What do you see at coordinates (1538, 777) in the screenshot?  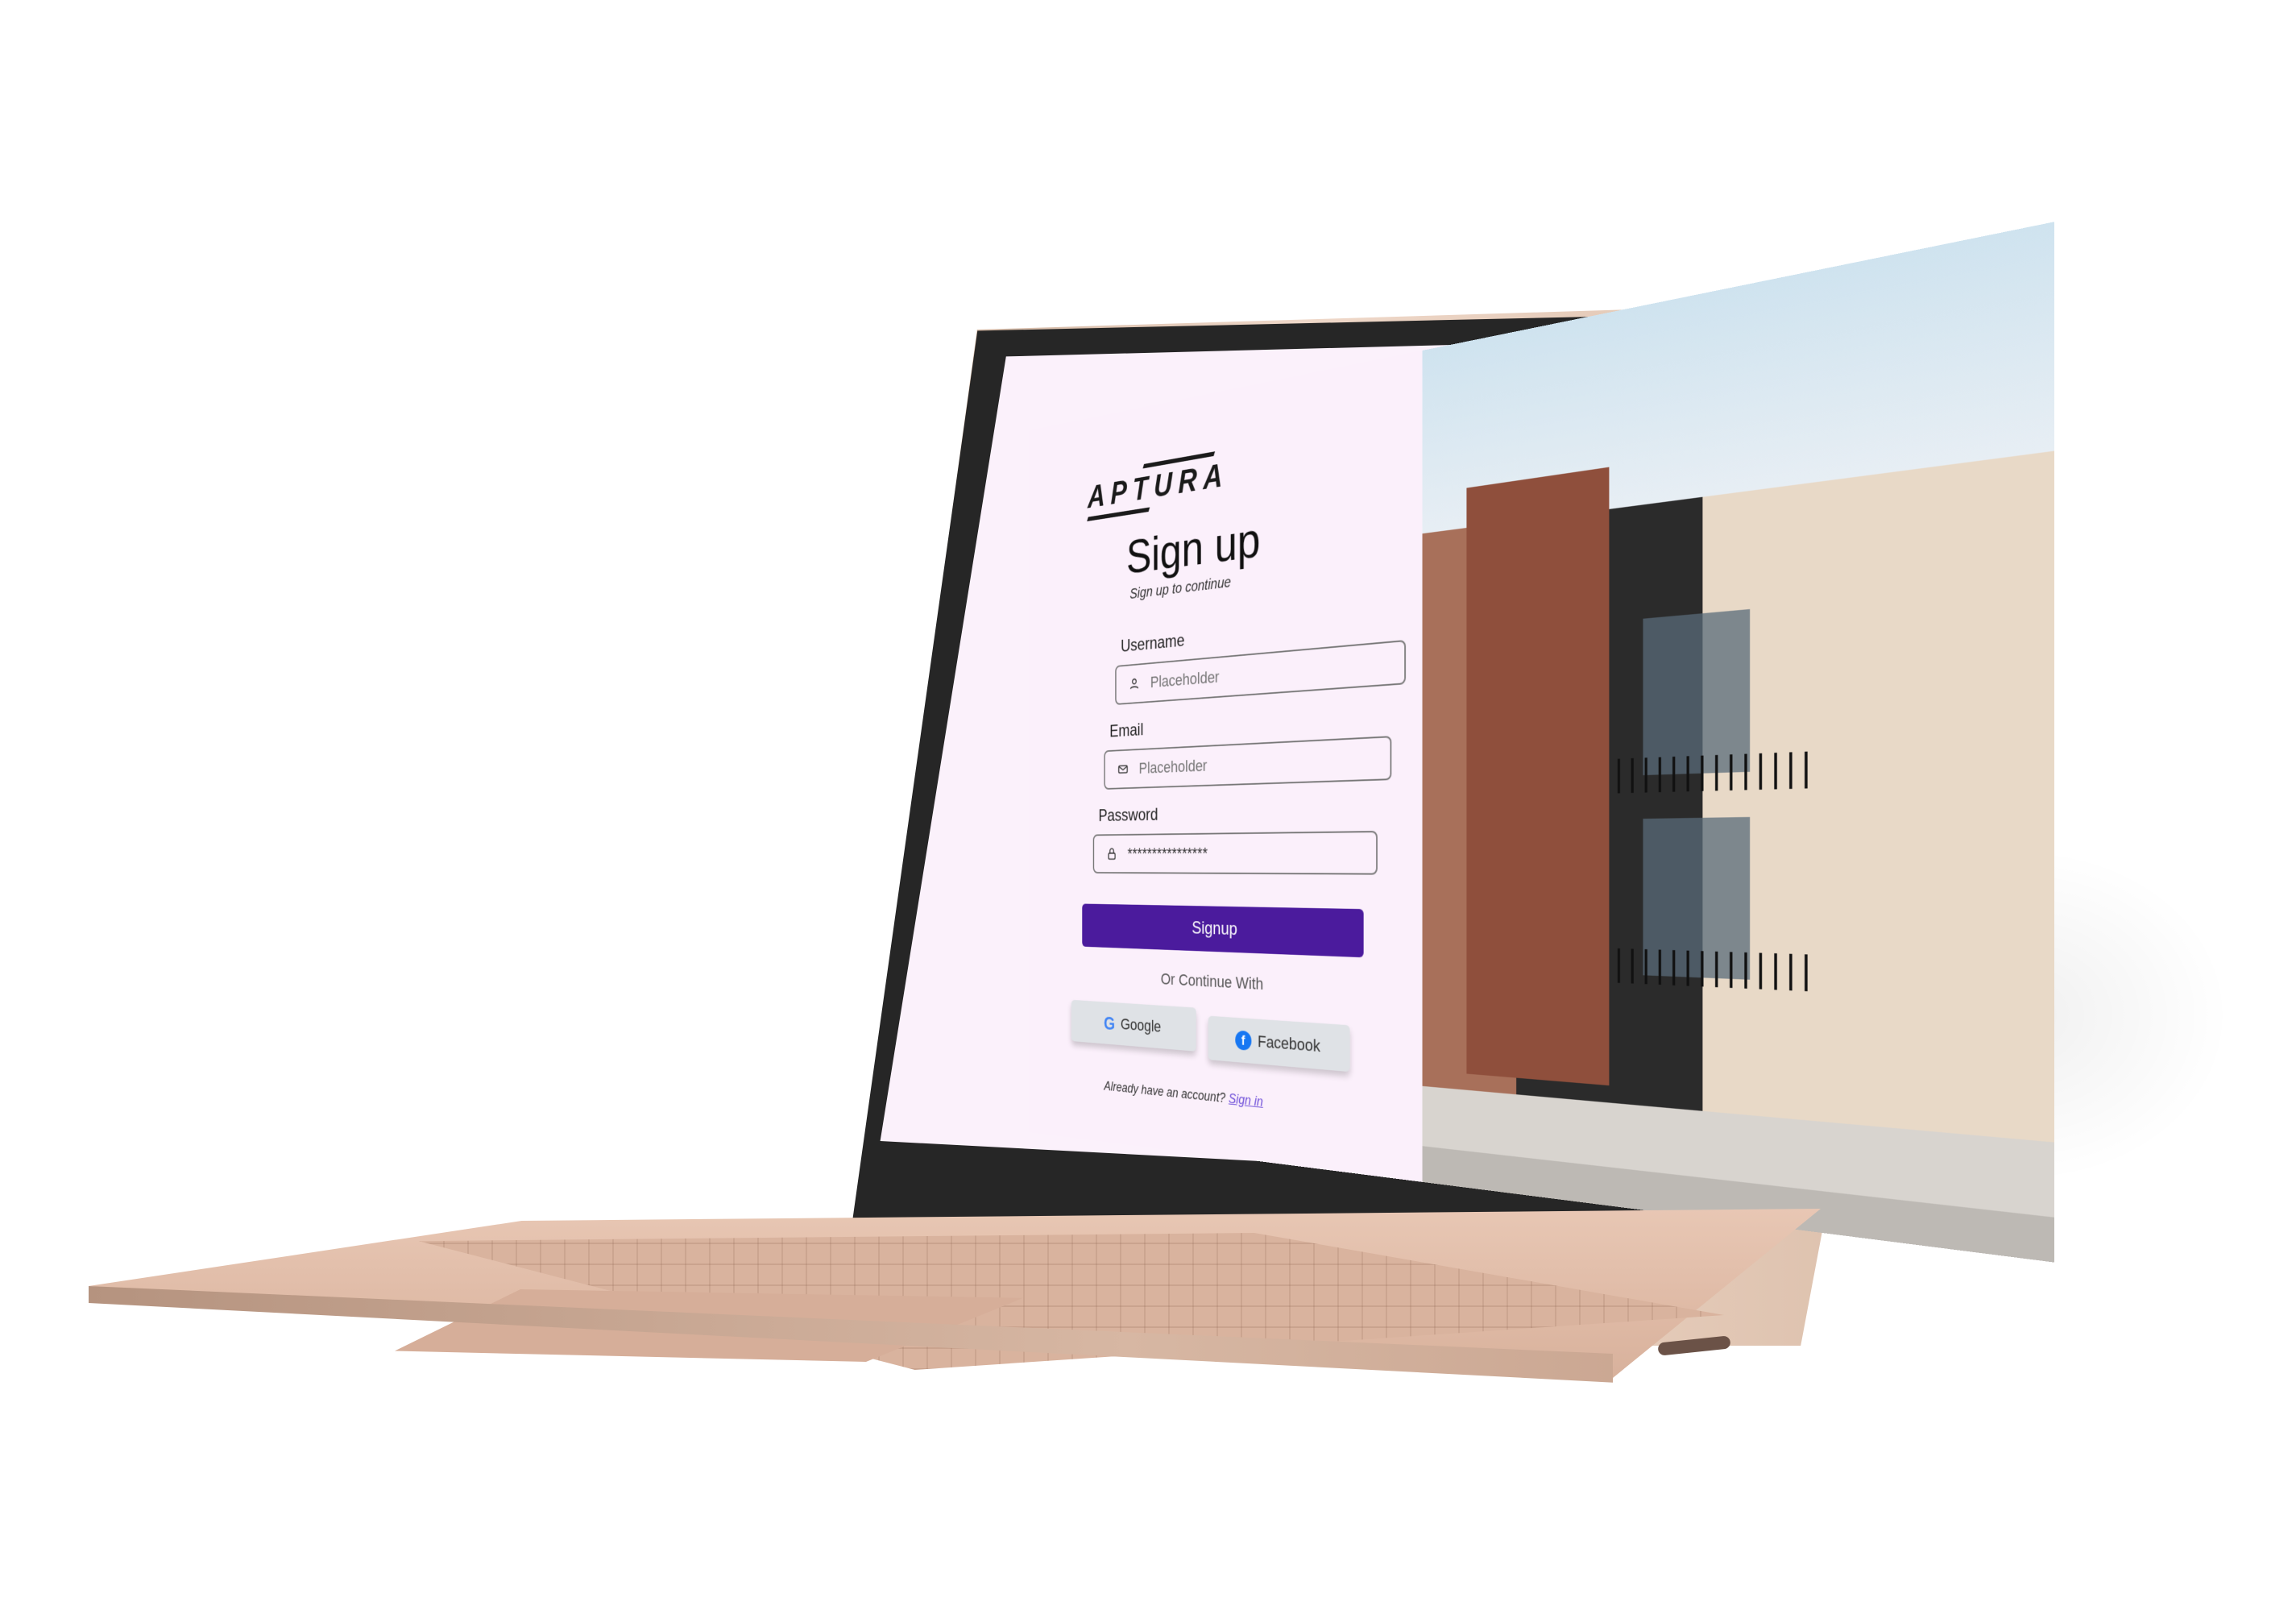 I see `brick-facade` at bounding box center [1538, 777].